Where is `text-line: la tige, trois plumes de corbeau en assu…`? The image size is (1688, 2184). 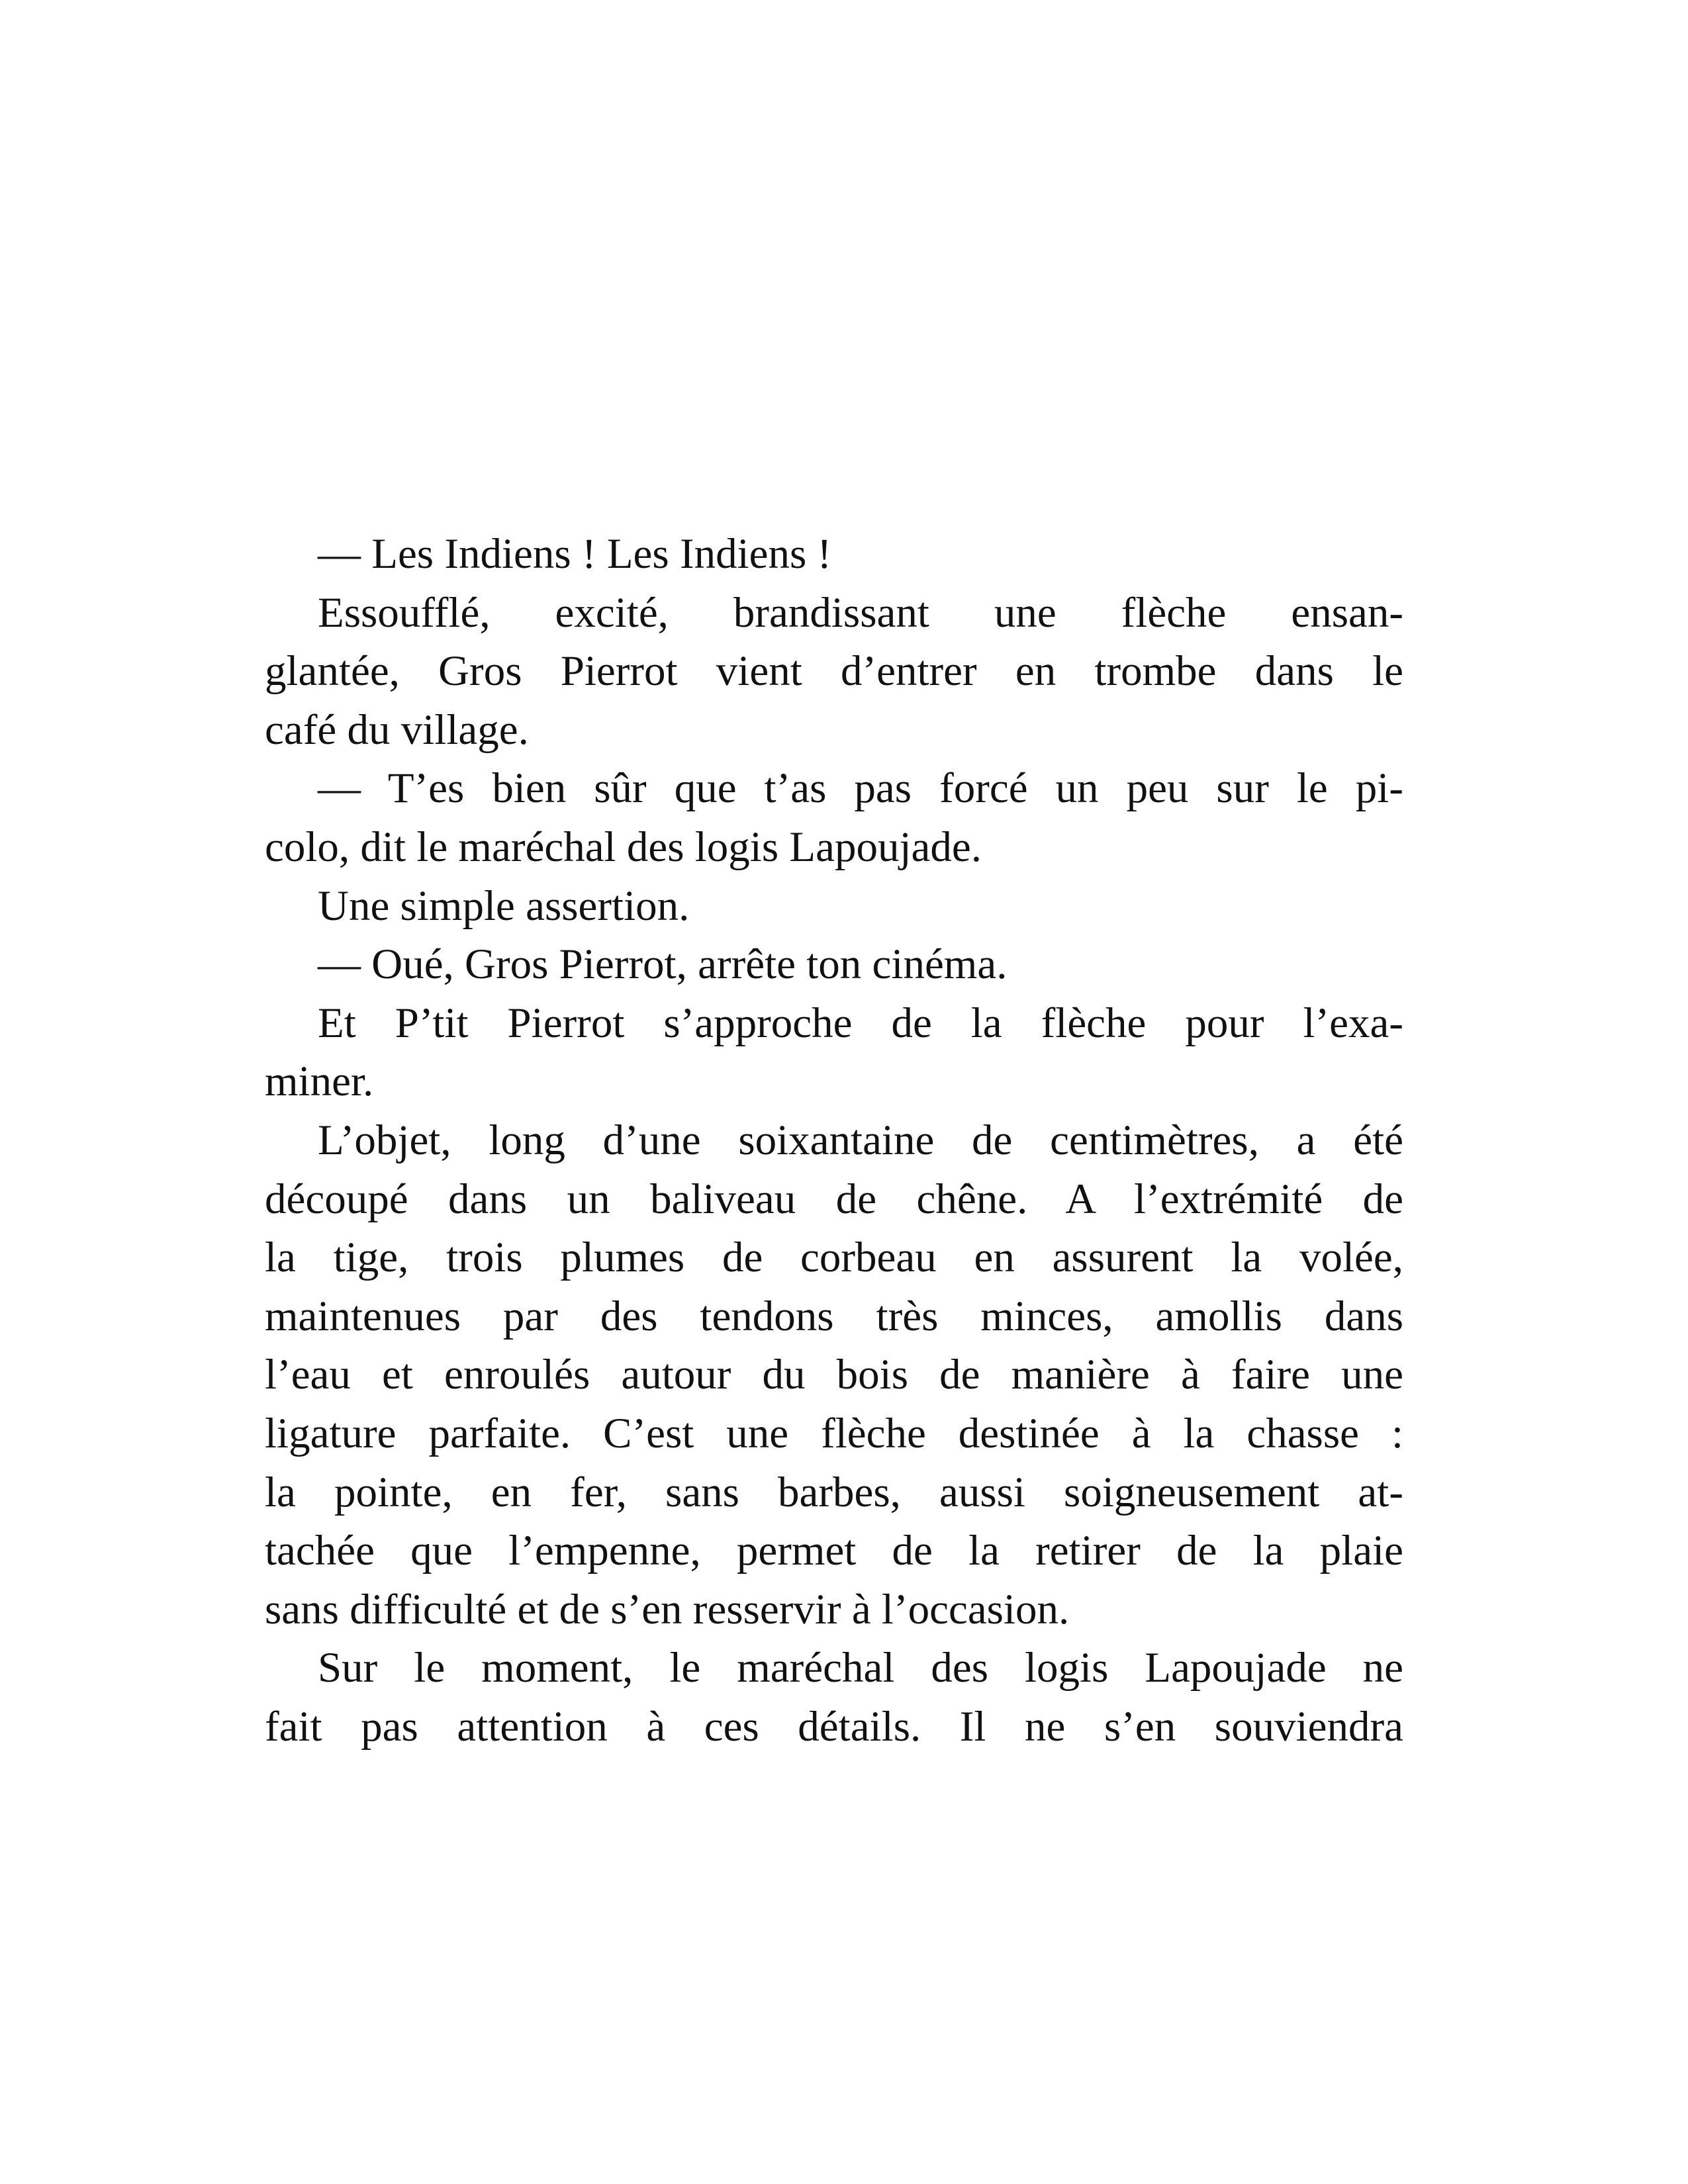
text-line: la tige, trois plumes de corbeau en assu… is located at coordinates (834, 1257).